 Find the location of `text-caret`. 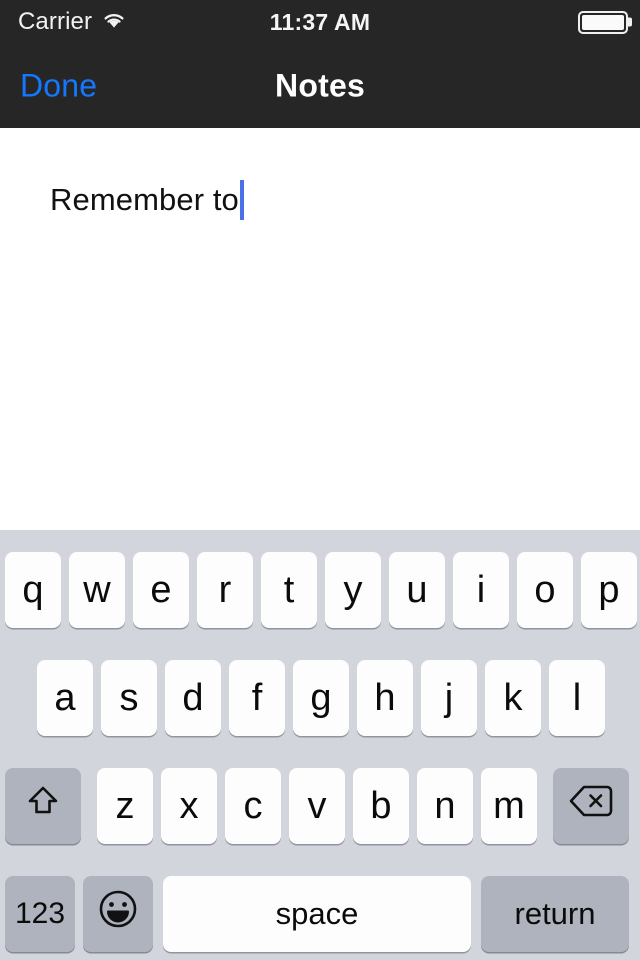

text-caret is located at coordinates (241, 200).